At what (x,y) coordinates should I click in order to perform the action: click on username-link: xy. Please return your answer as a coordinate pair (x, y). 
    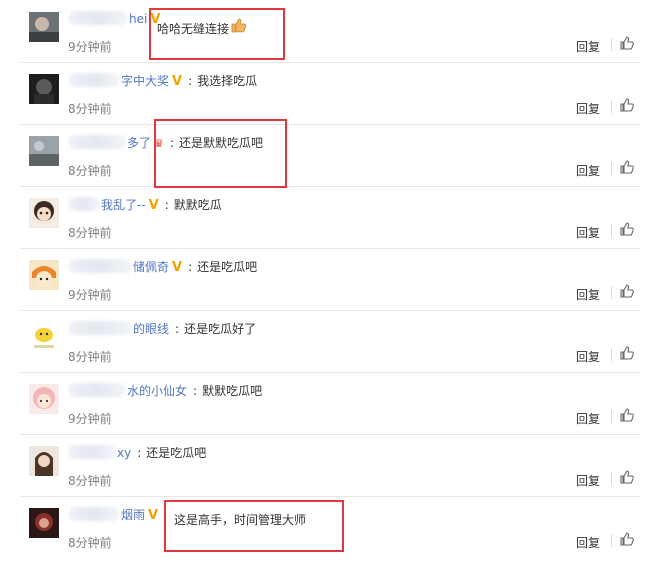
    Looking at the image, I should click on (124, 453).